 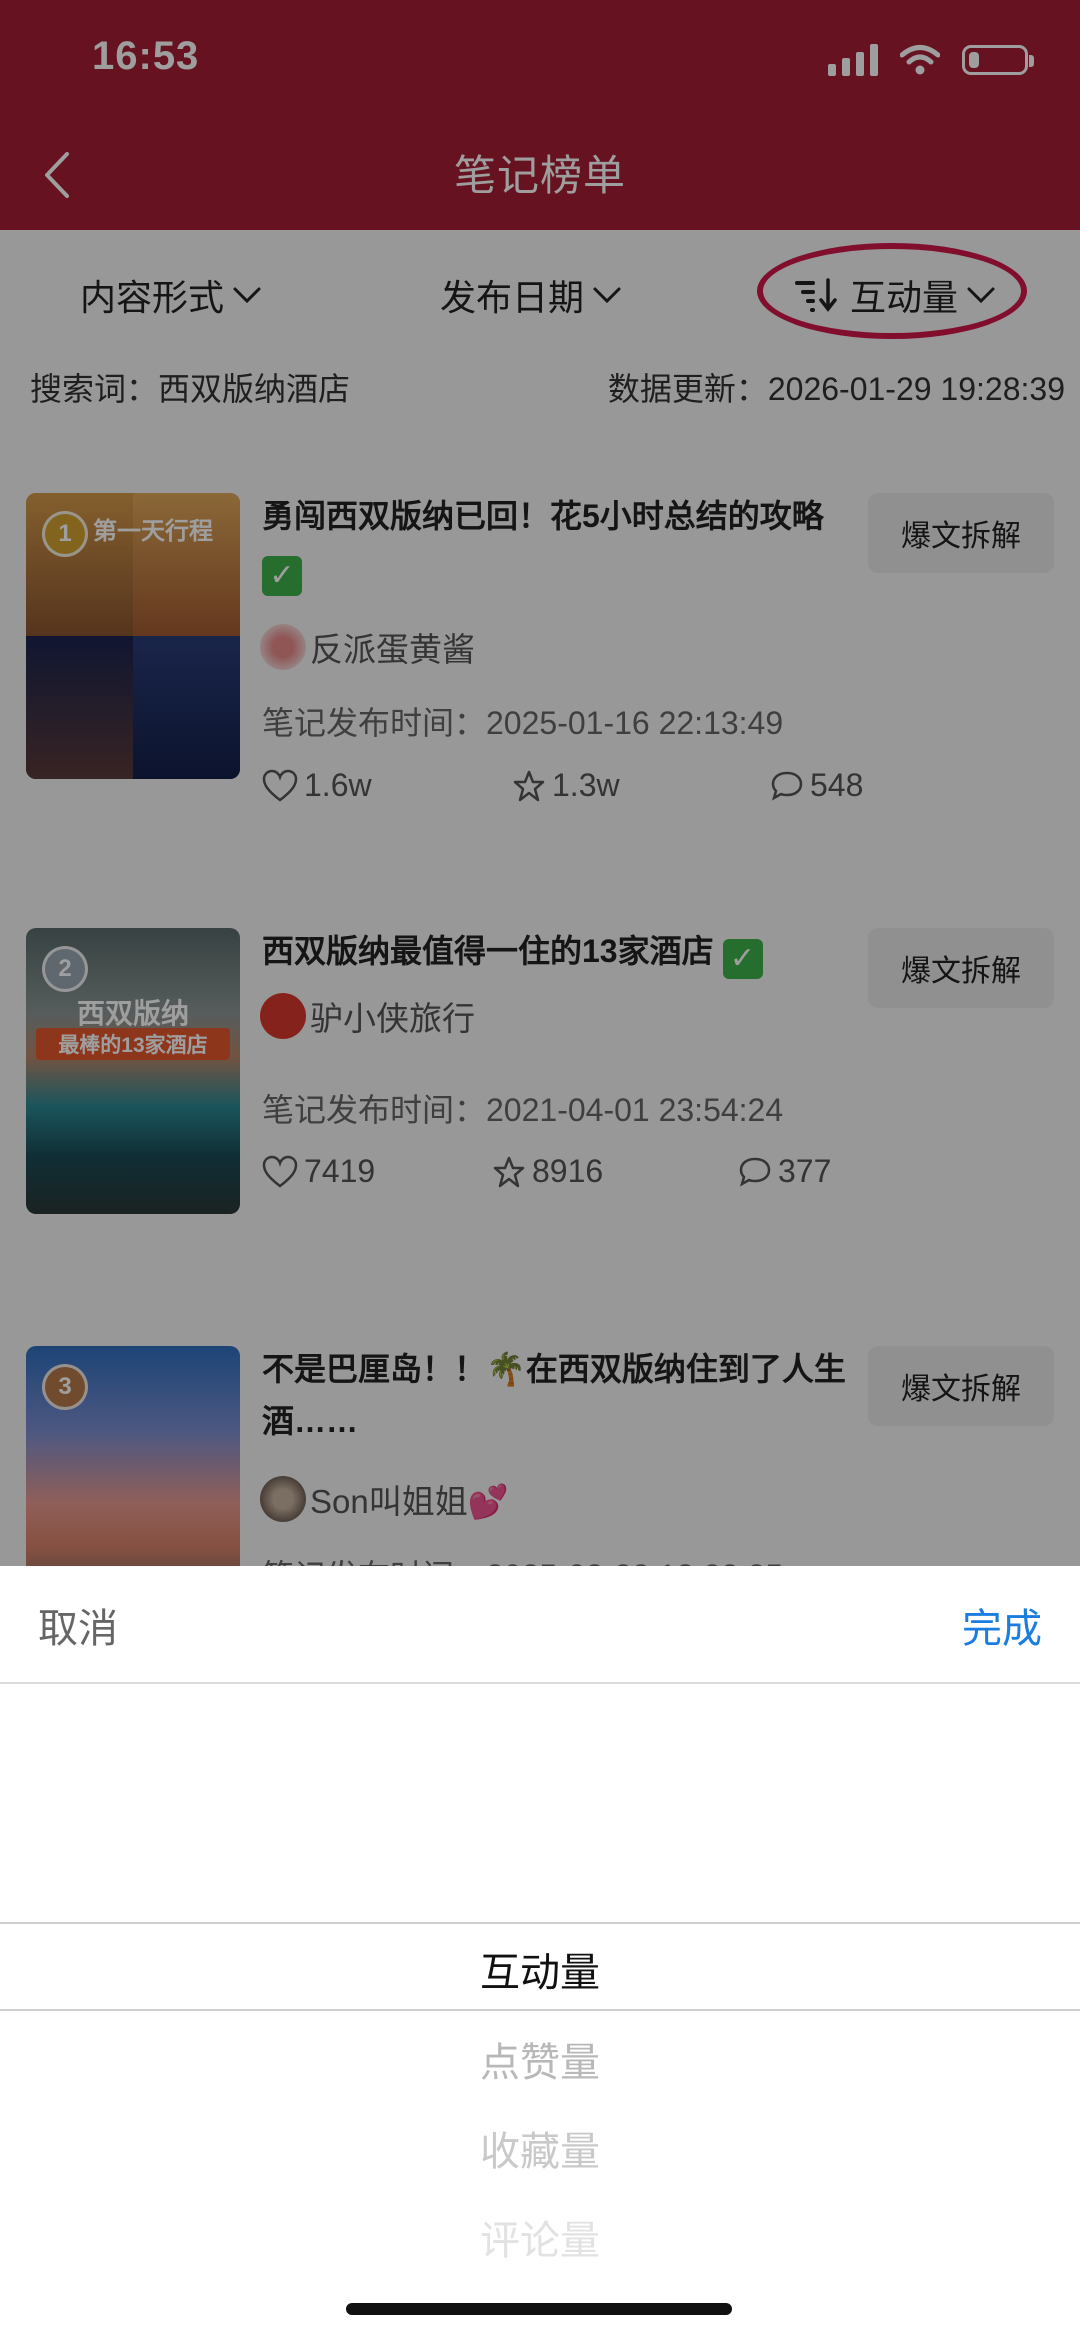 I want to click on picker-option: 点赞量, so click(x=540, y=2059).